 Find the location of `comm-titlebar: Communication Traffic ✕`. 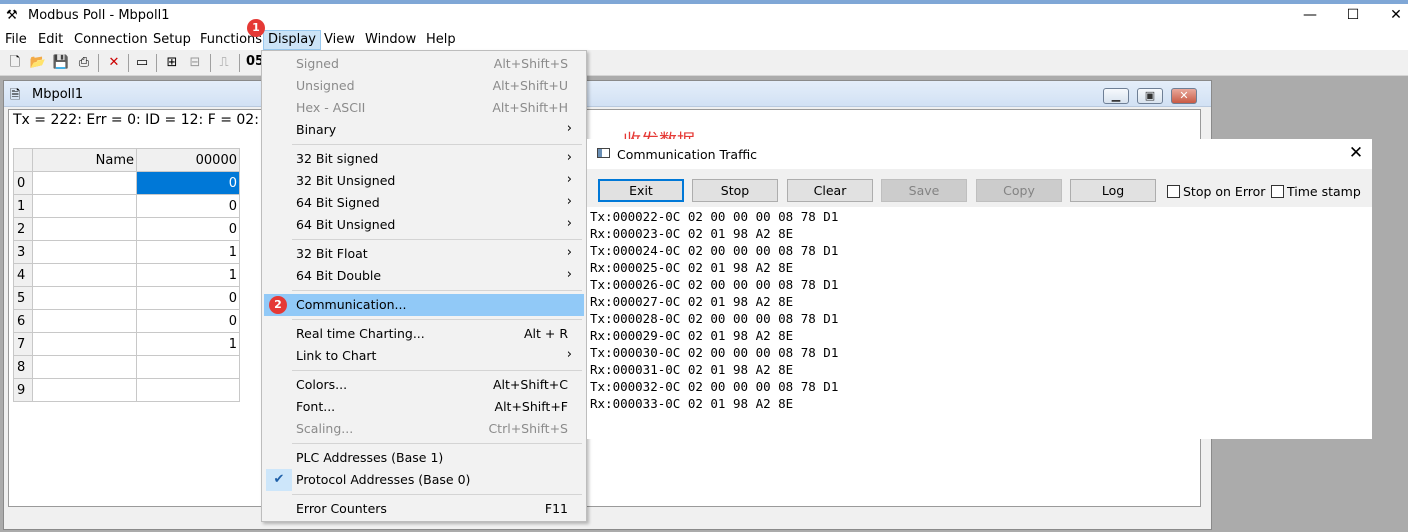

comm-titlebar: Communication Traffic ✕ is located at coordinates (979, 154).